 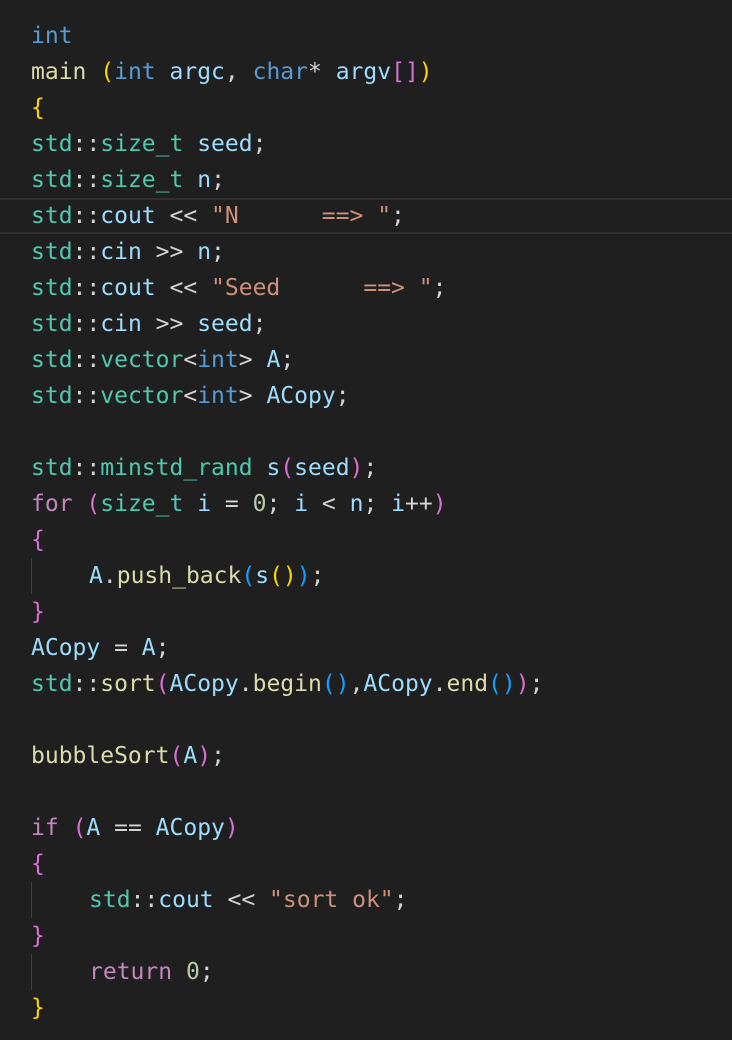 I want to click on code-line: main (int argc, char* argv[]), so click(x=366, y=72).